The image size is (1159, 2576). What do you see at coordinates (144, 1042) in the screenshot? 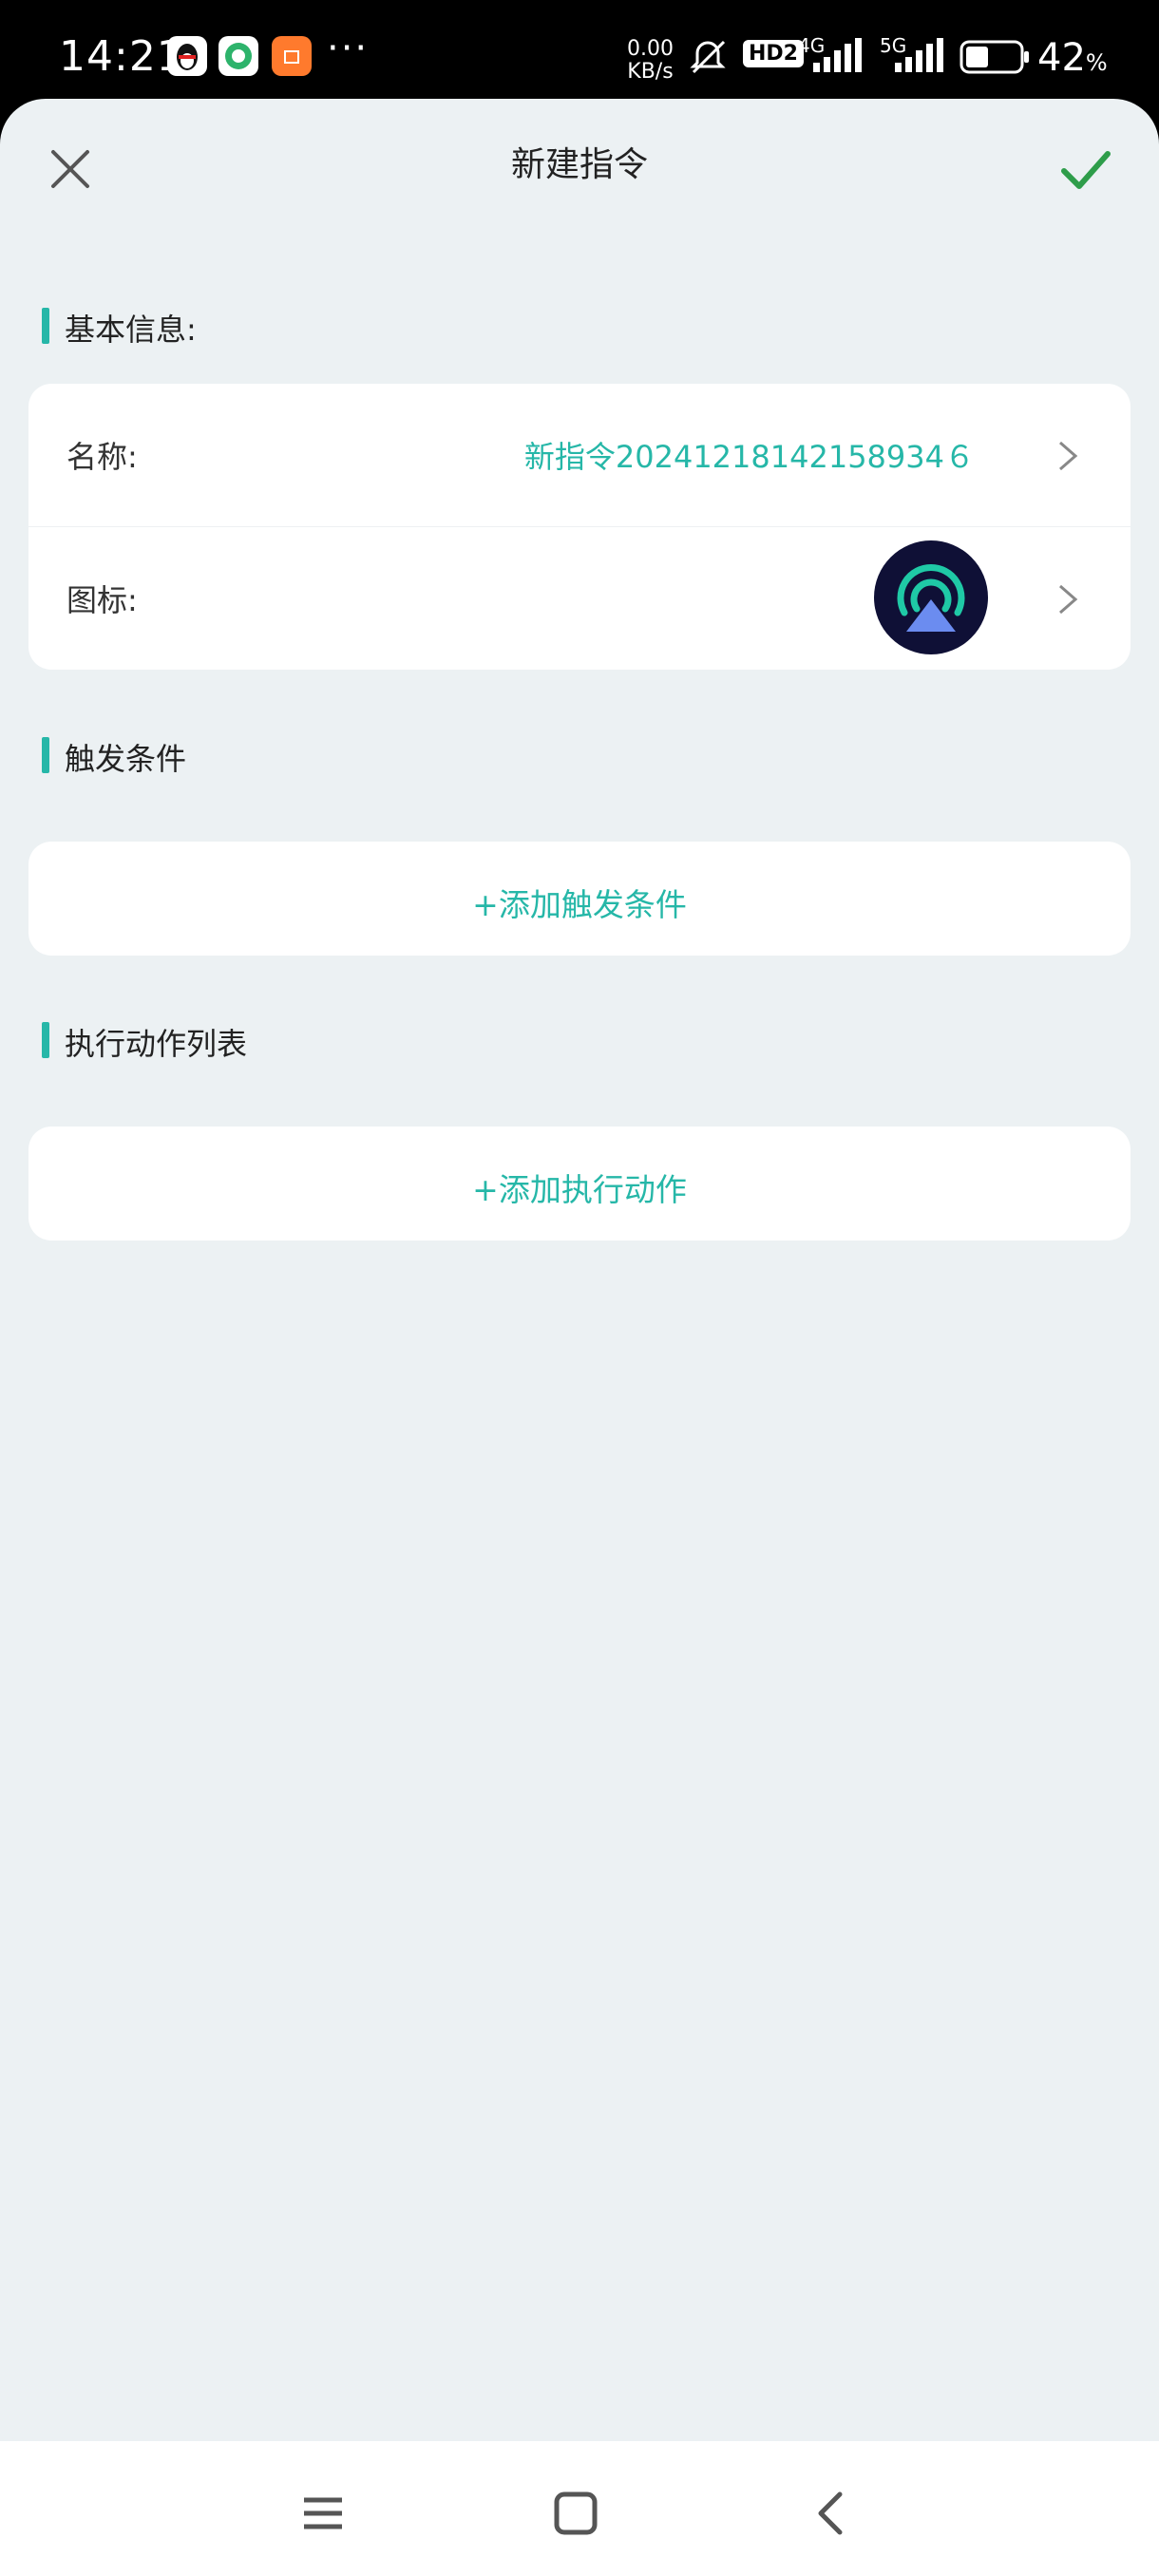
I see `section-actions: 执行动作列表` at bounding box center [144, 1042].